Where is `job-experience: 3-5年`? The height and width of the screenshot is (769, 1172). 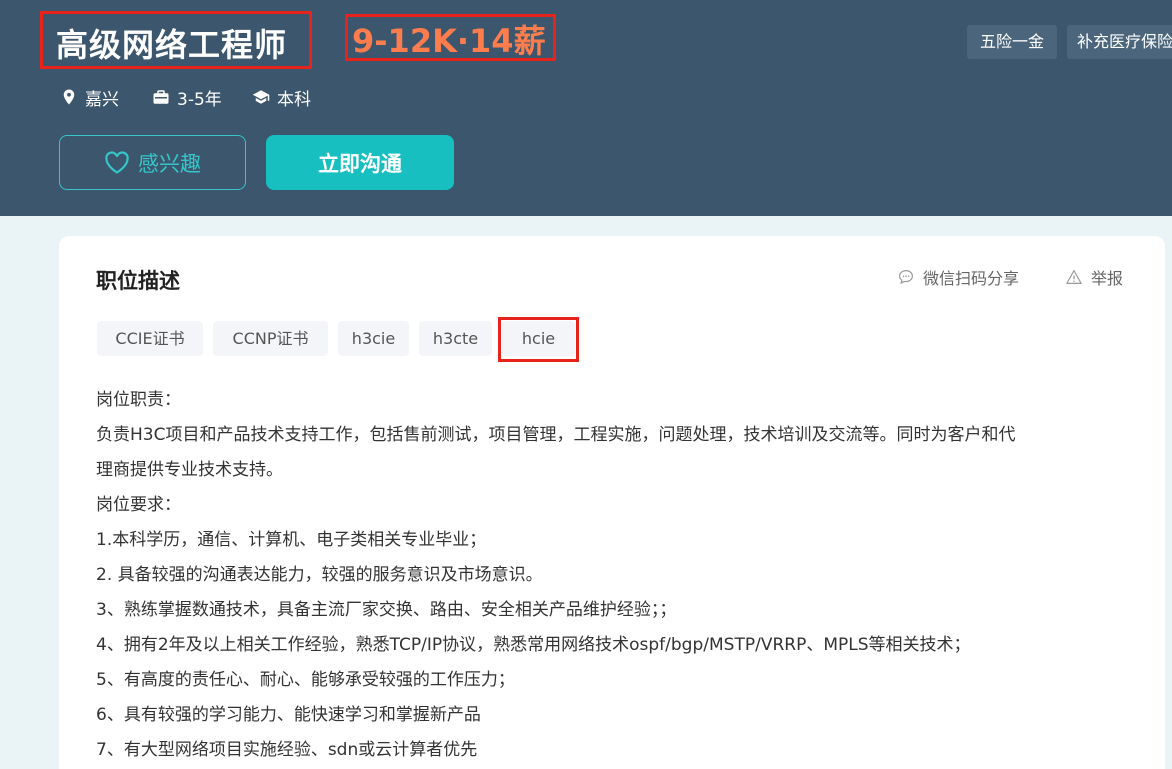
job-experience: 3-5年 is located at coordinates (187, 97).